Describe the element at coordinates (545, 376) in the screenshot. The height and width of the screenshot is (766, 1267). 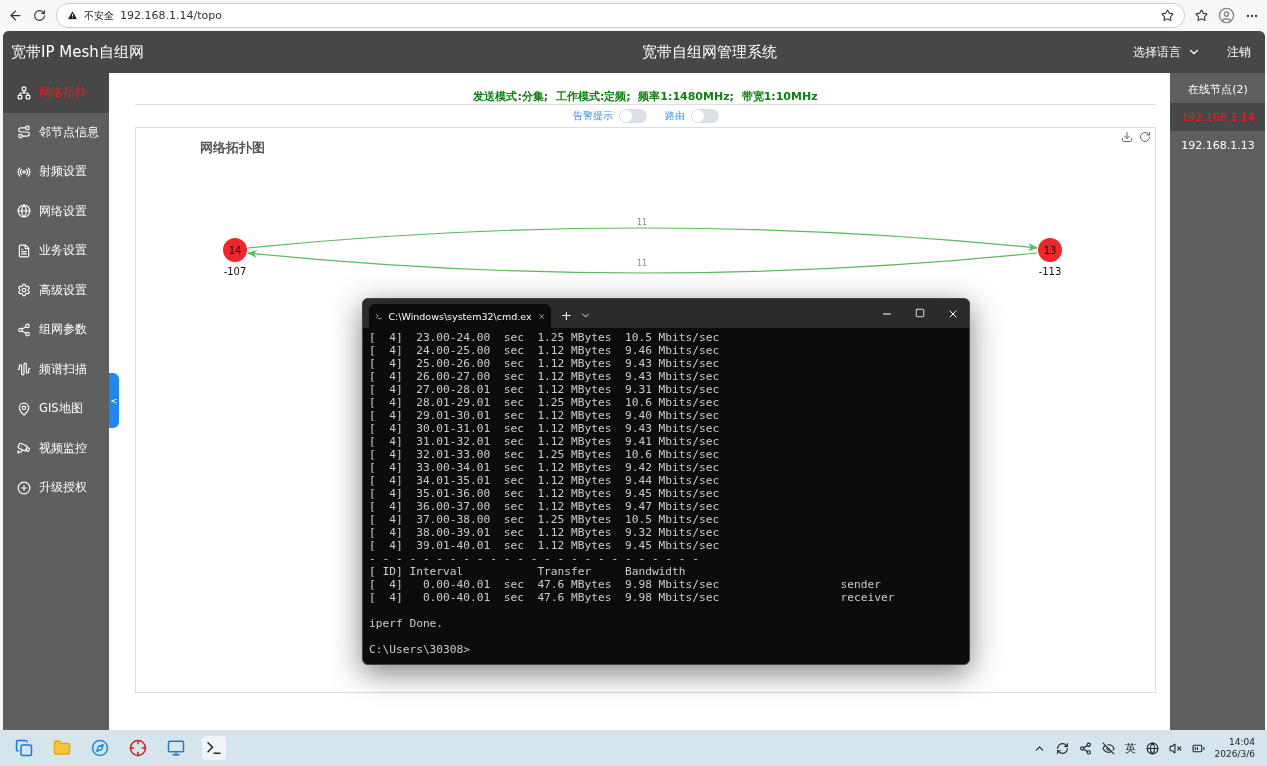
I see `terminal-line: [ 4] 26.00-27.00 sec 1.12 MBytes 9.43 Mbits/sec` at that location.